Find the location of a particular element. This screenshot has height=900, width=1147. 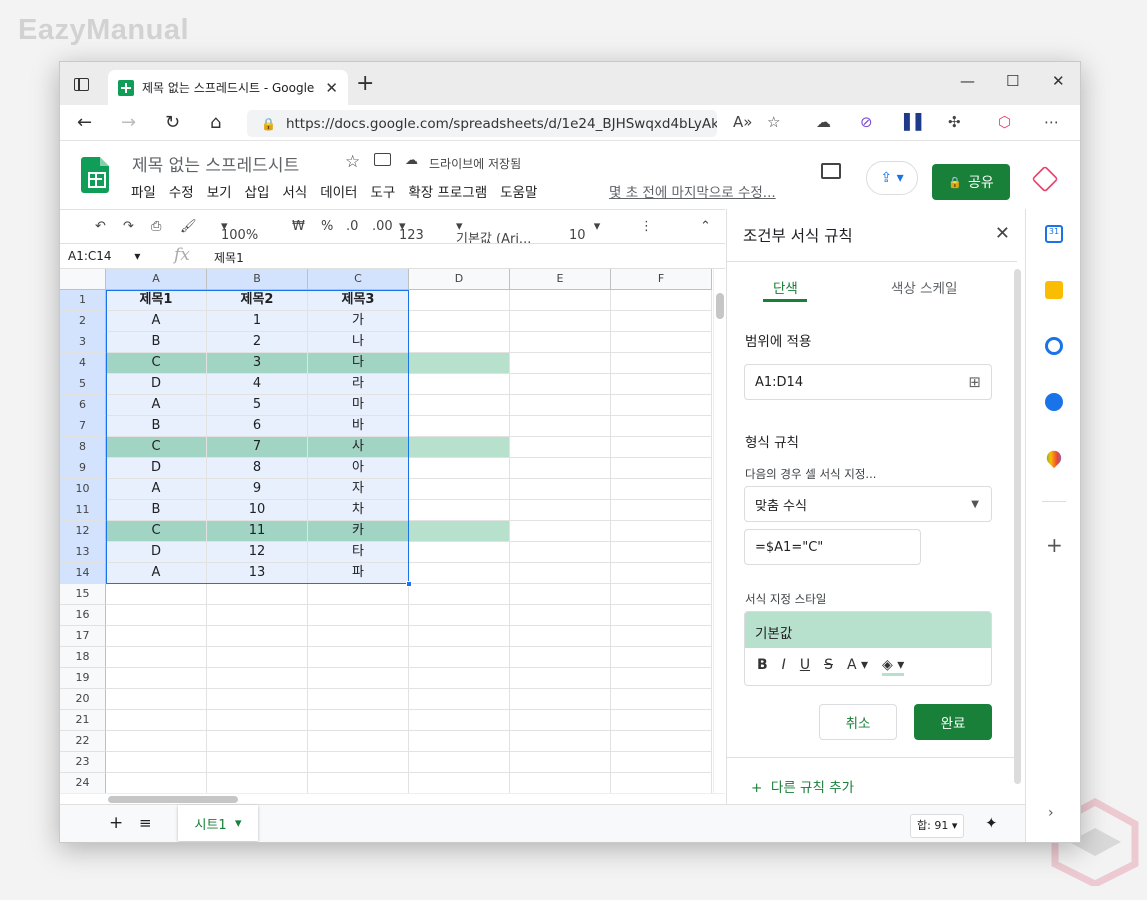

column-header-b: B is located at coordinates (257, 279).